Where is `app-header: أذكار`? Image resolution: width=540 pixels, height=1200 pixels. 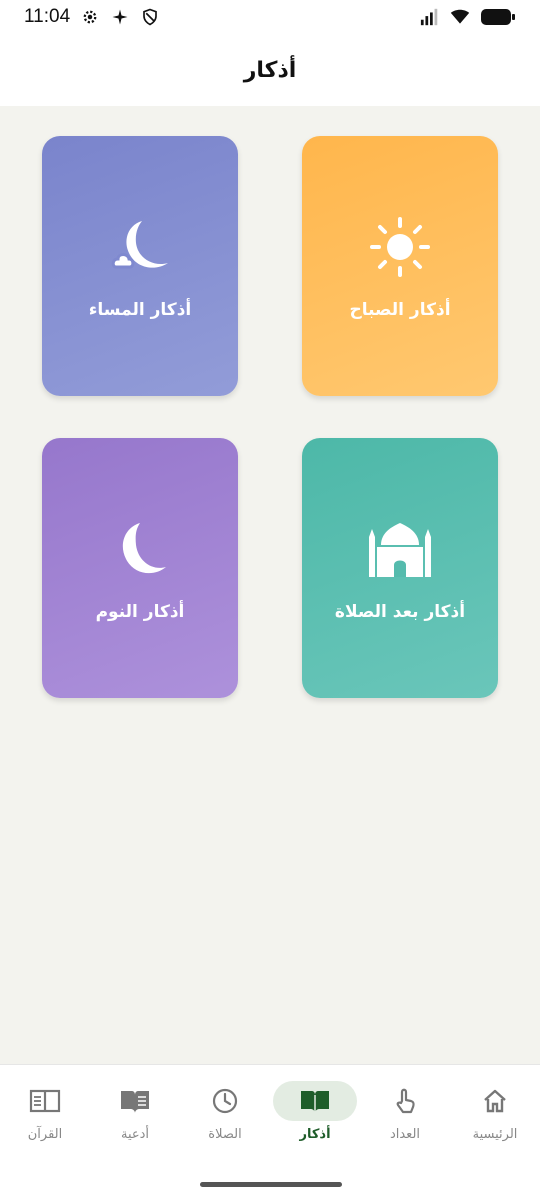 app-header: أذكار is located at coordinates (270, 70).